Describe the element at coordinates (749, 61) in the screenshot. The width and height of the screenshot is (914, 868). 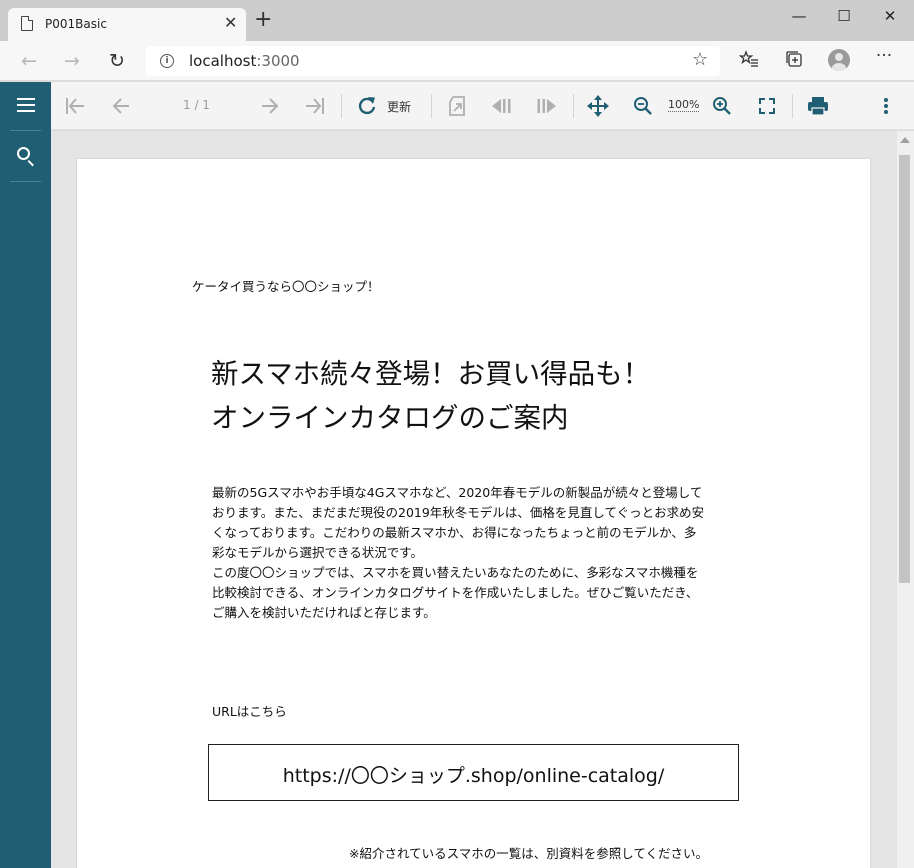
I see `favorites-icon` at that location.